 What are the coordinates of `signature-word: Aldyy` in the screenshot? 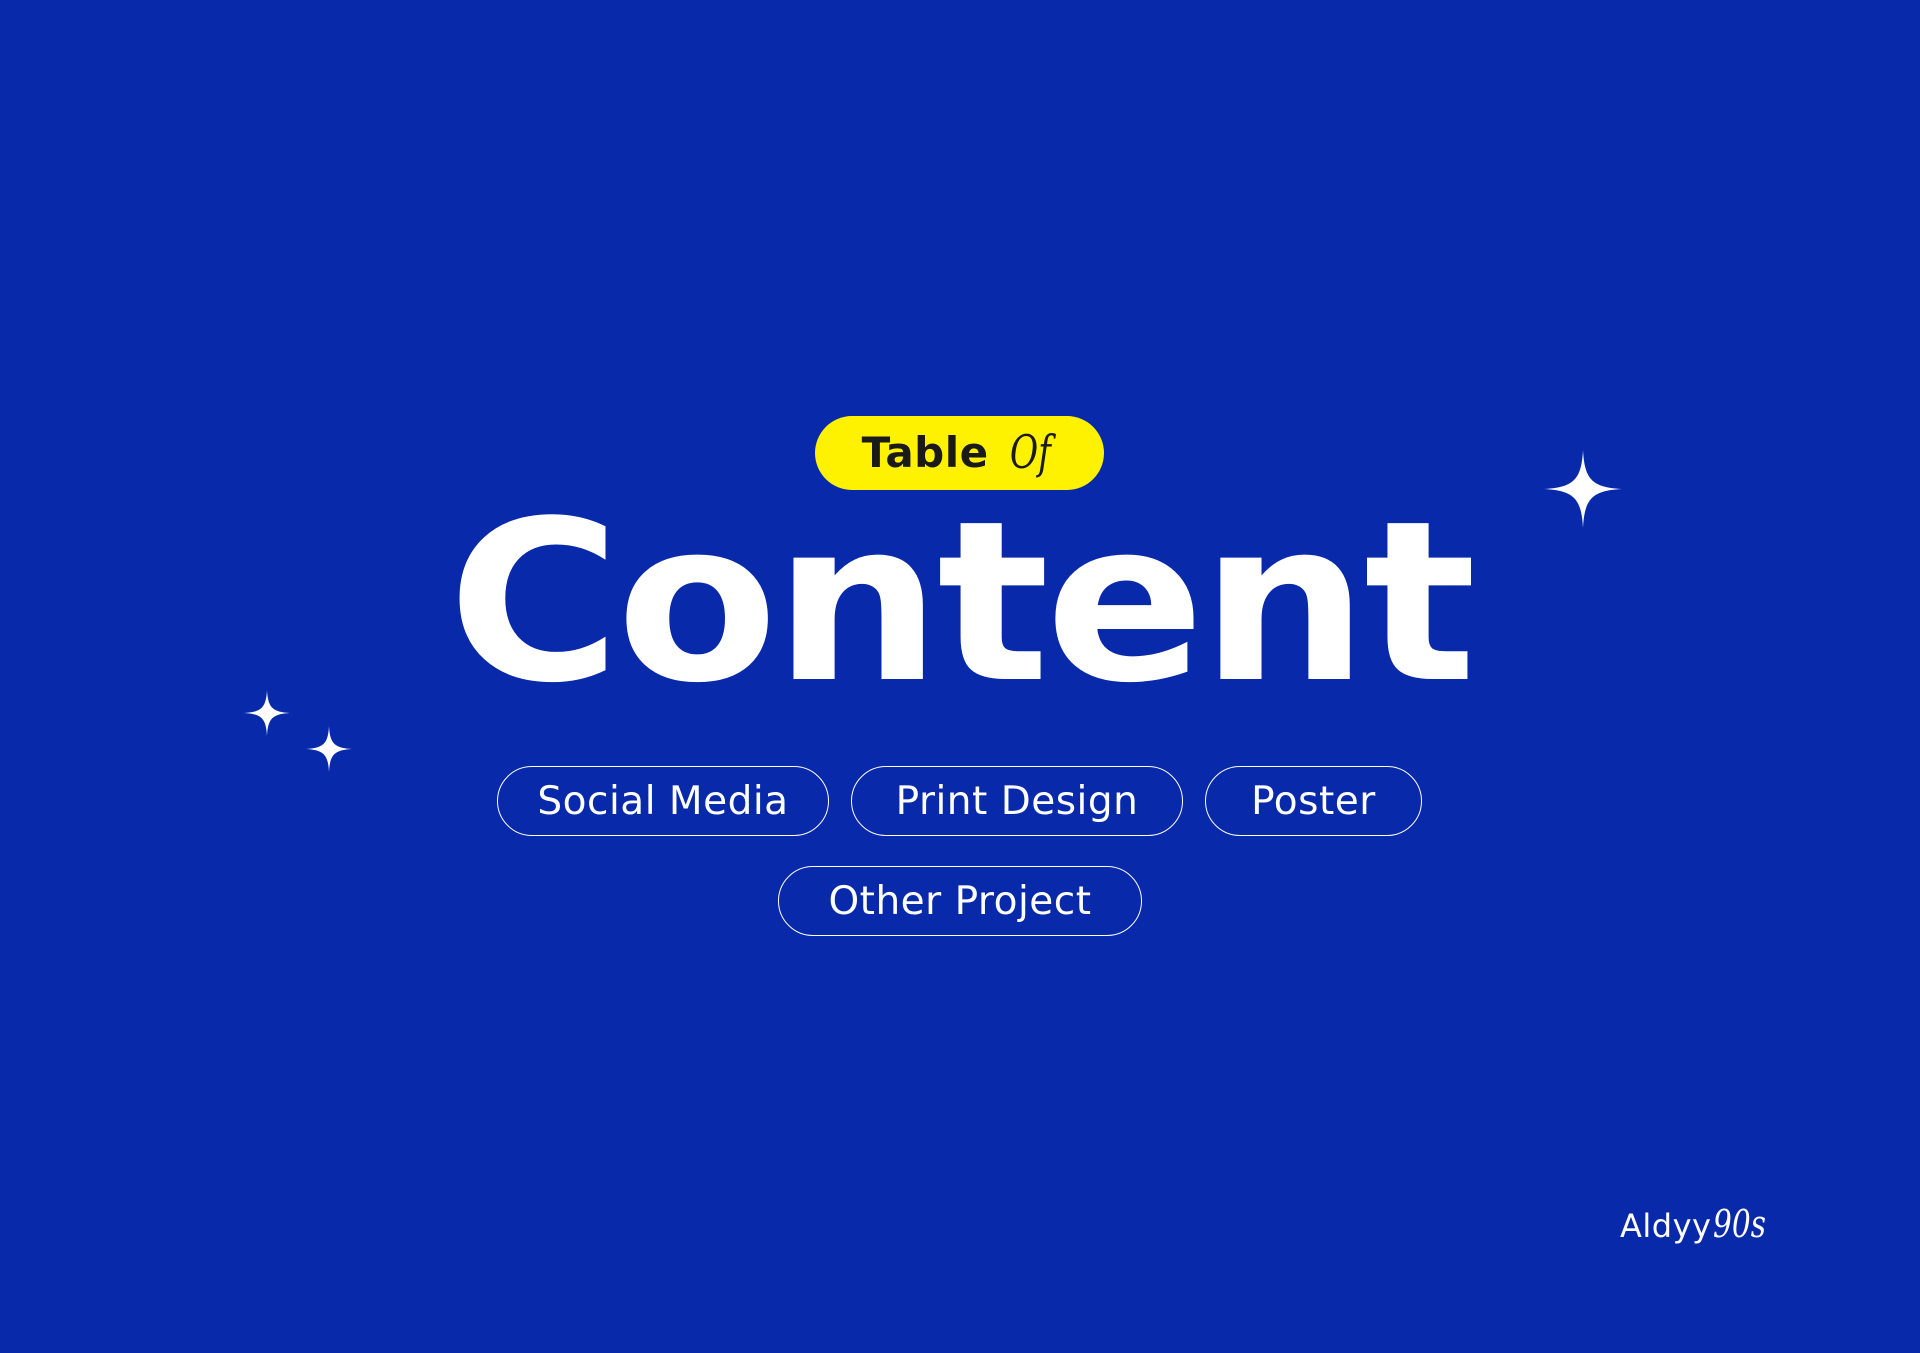 It's located at (1666, 1226).